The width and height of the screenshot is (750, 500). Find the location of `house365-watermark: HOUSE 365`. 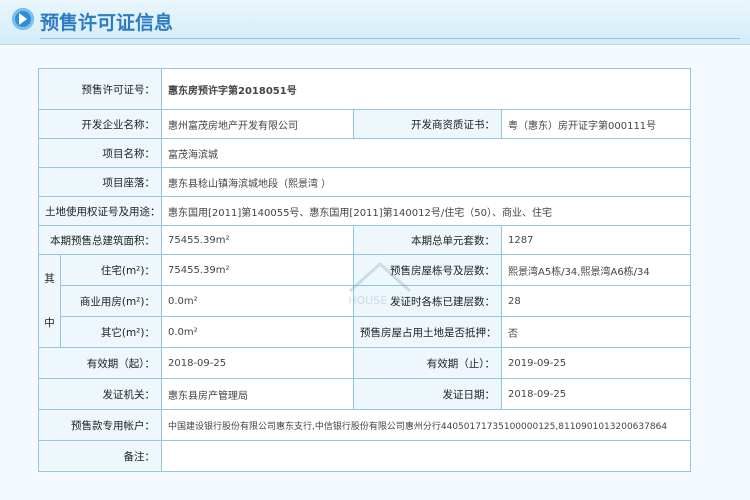

house365-watermark: HOUSE 365 is located at coordinates (380, 284).